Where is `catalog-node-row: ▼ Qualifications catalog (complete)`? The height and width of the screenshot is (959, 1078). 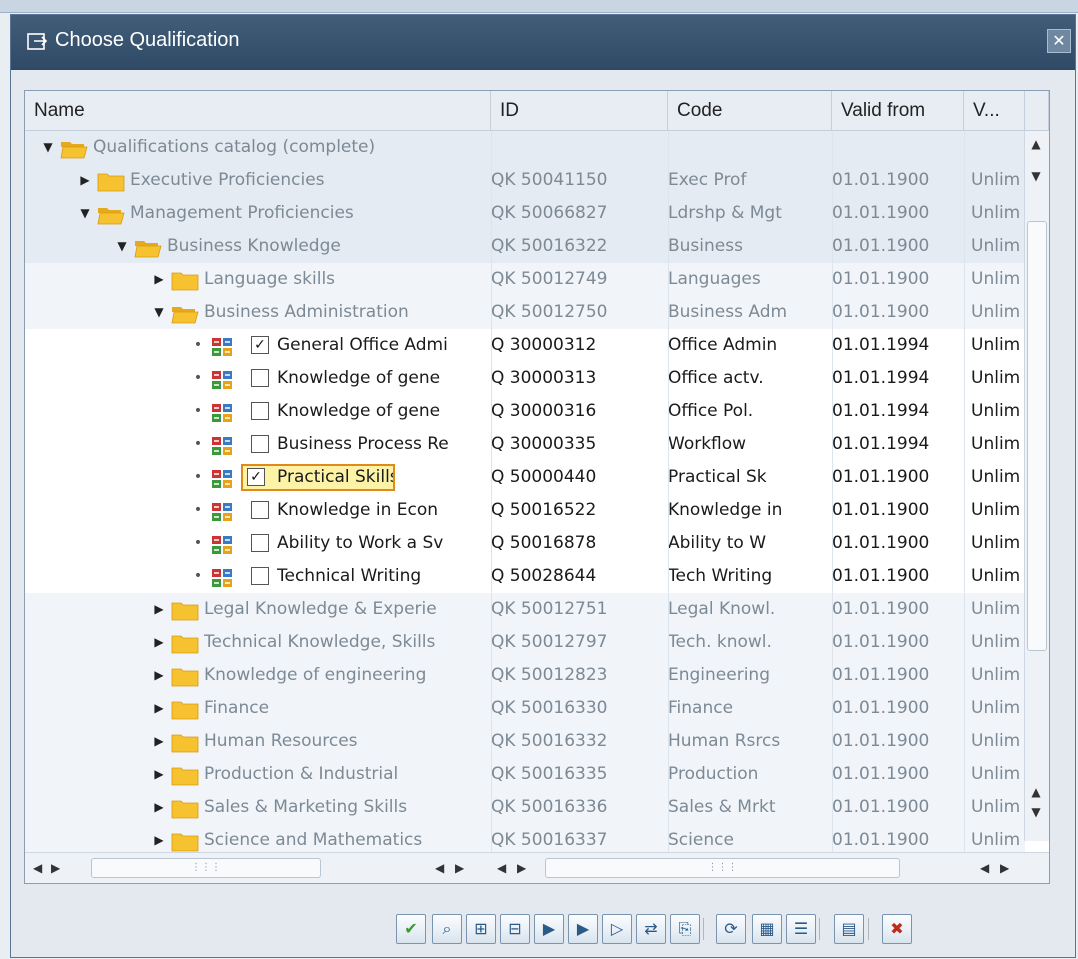 catalog-node-row: ▼ Qualifications catalog (complete) is located at coordinates (525, 147).